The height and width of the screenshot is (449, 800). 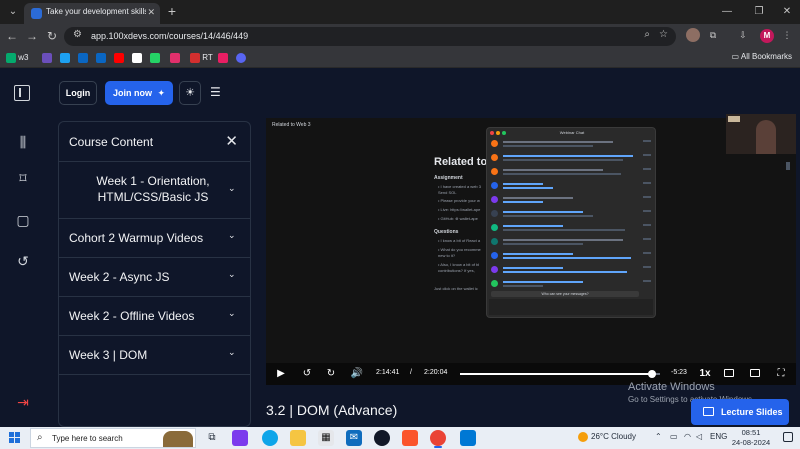 I want to click on back-icon: ←, so click(x=12, y=36).